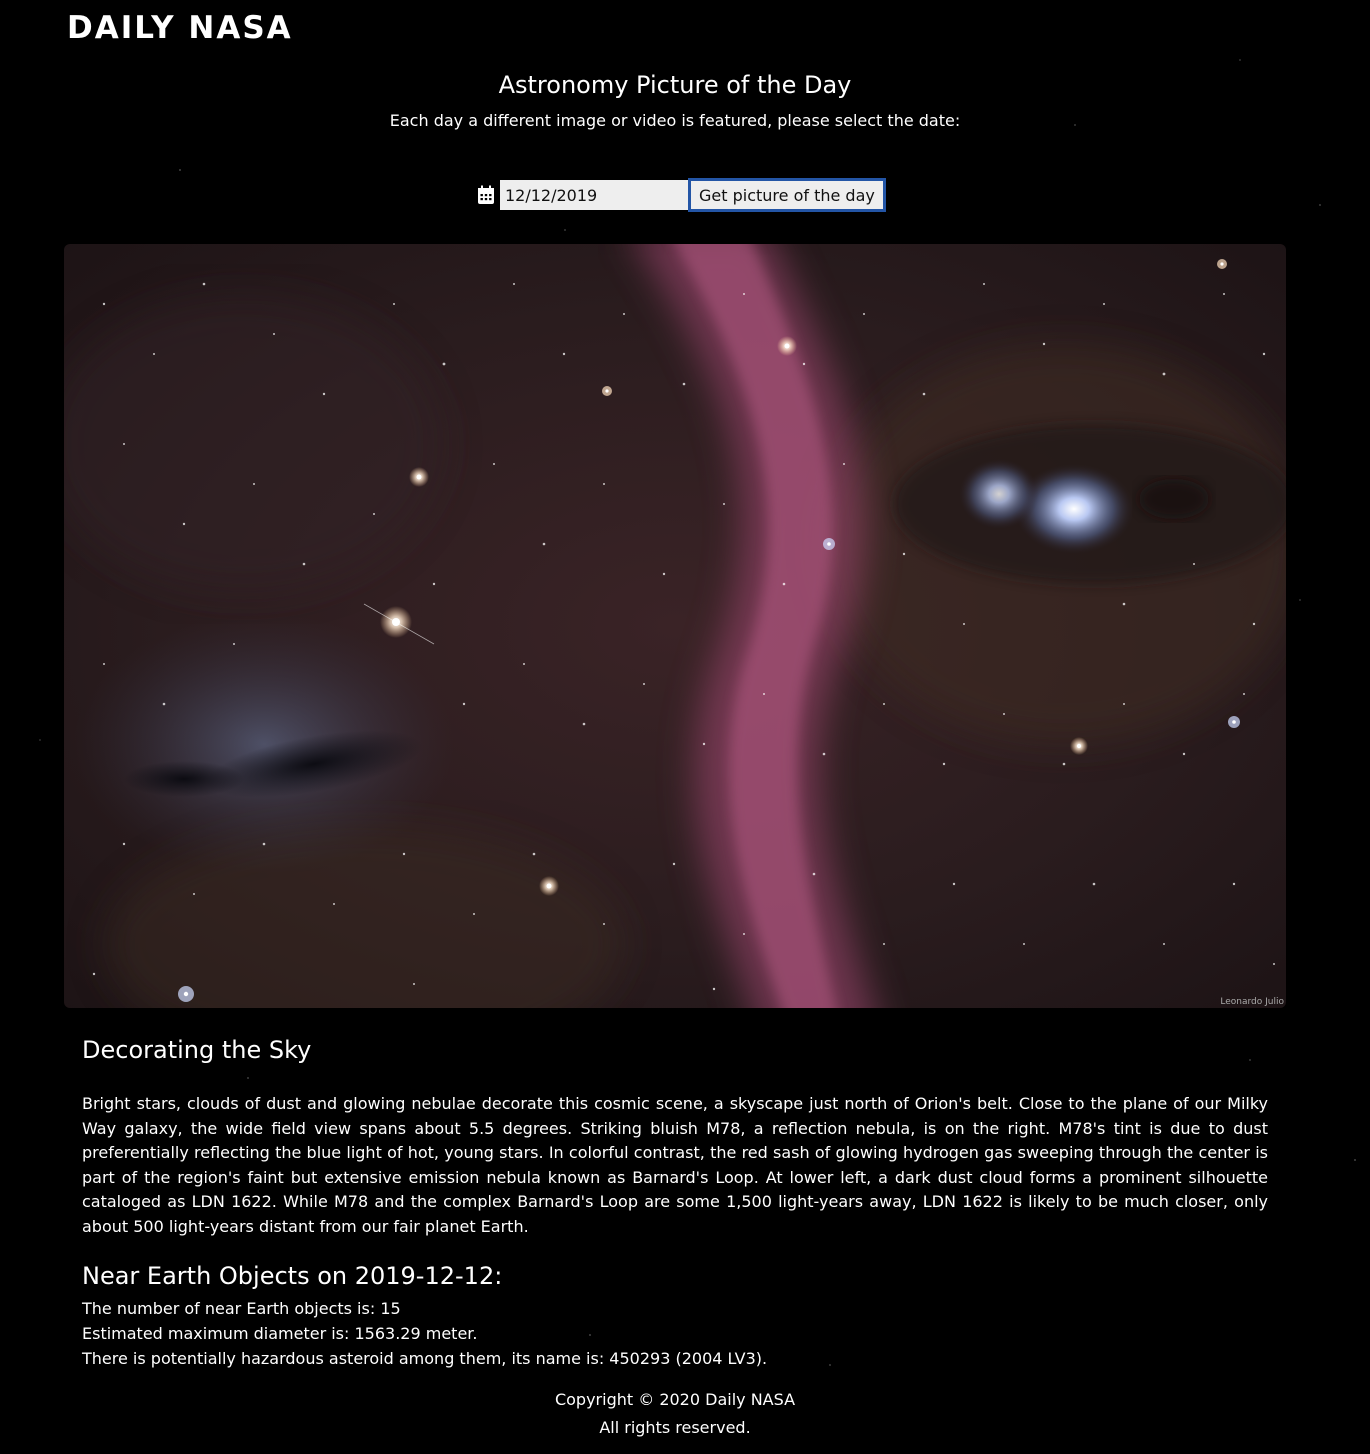 Image resolution: width=1370 pixels, height=1454 pixels. What do you see at coordinates (594, 195) in the screenshot?
I see `date-input` at bounding box center [594, 195].